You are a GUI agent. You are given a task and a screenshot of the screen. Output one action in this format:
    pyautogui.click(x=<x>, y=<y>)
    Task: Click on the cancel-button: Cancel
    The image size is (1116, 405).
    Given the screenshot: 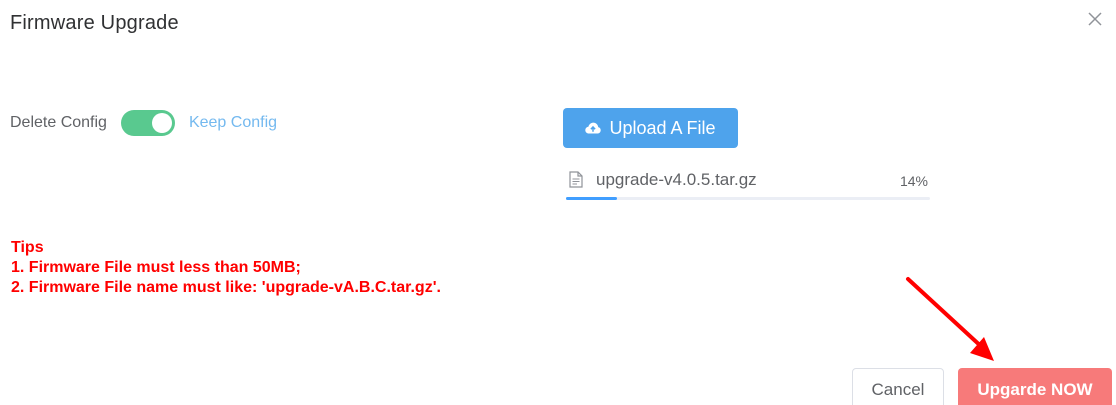 What is the action you would take?
    pyautogui.click(x=898, y=386)
    